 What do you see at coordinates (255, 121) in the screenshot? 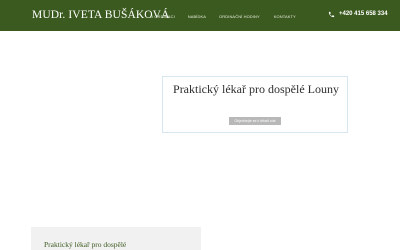
I see `appointment-button: Objednejte se k lékaři zde` at bounding box center [255, 121].